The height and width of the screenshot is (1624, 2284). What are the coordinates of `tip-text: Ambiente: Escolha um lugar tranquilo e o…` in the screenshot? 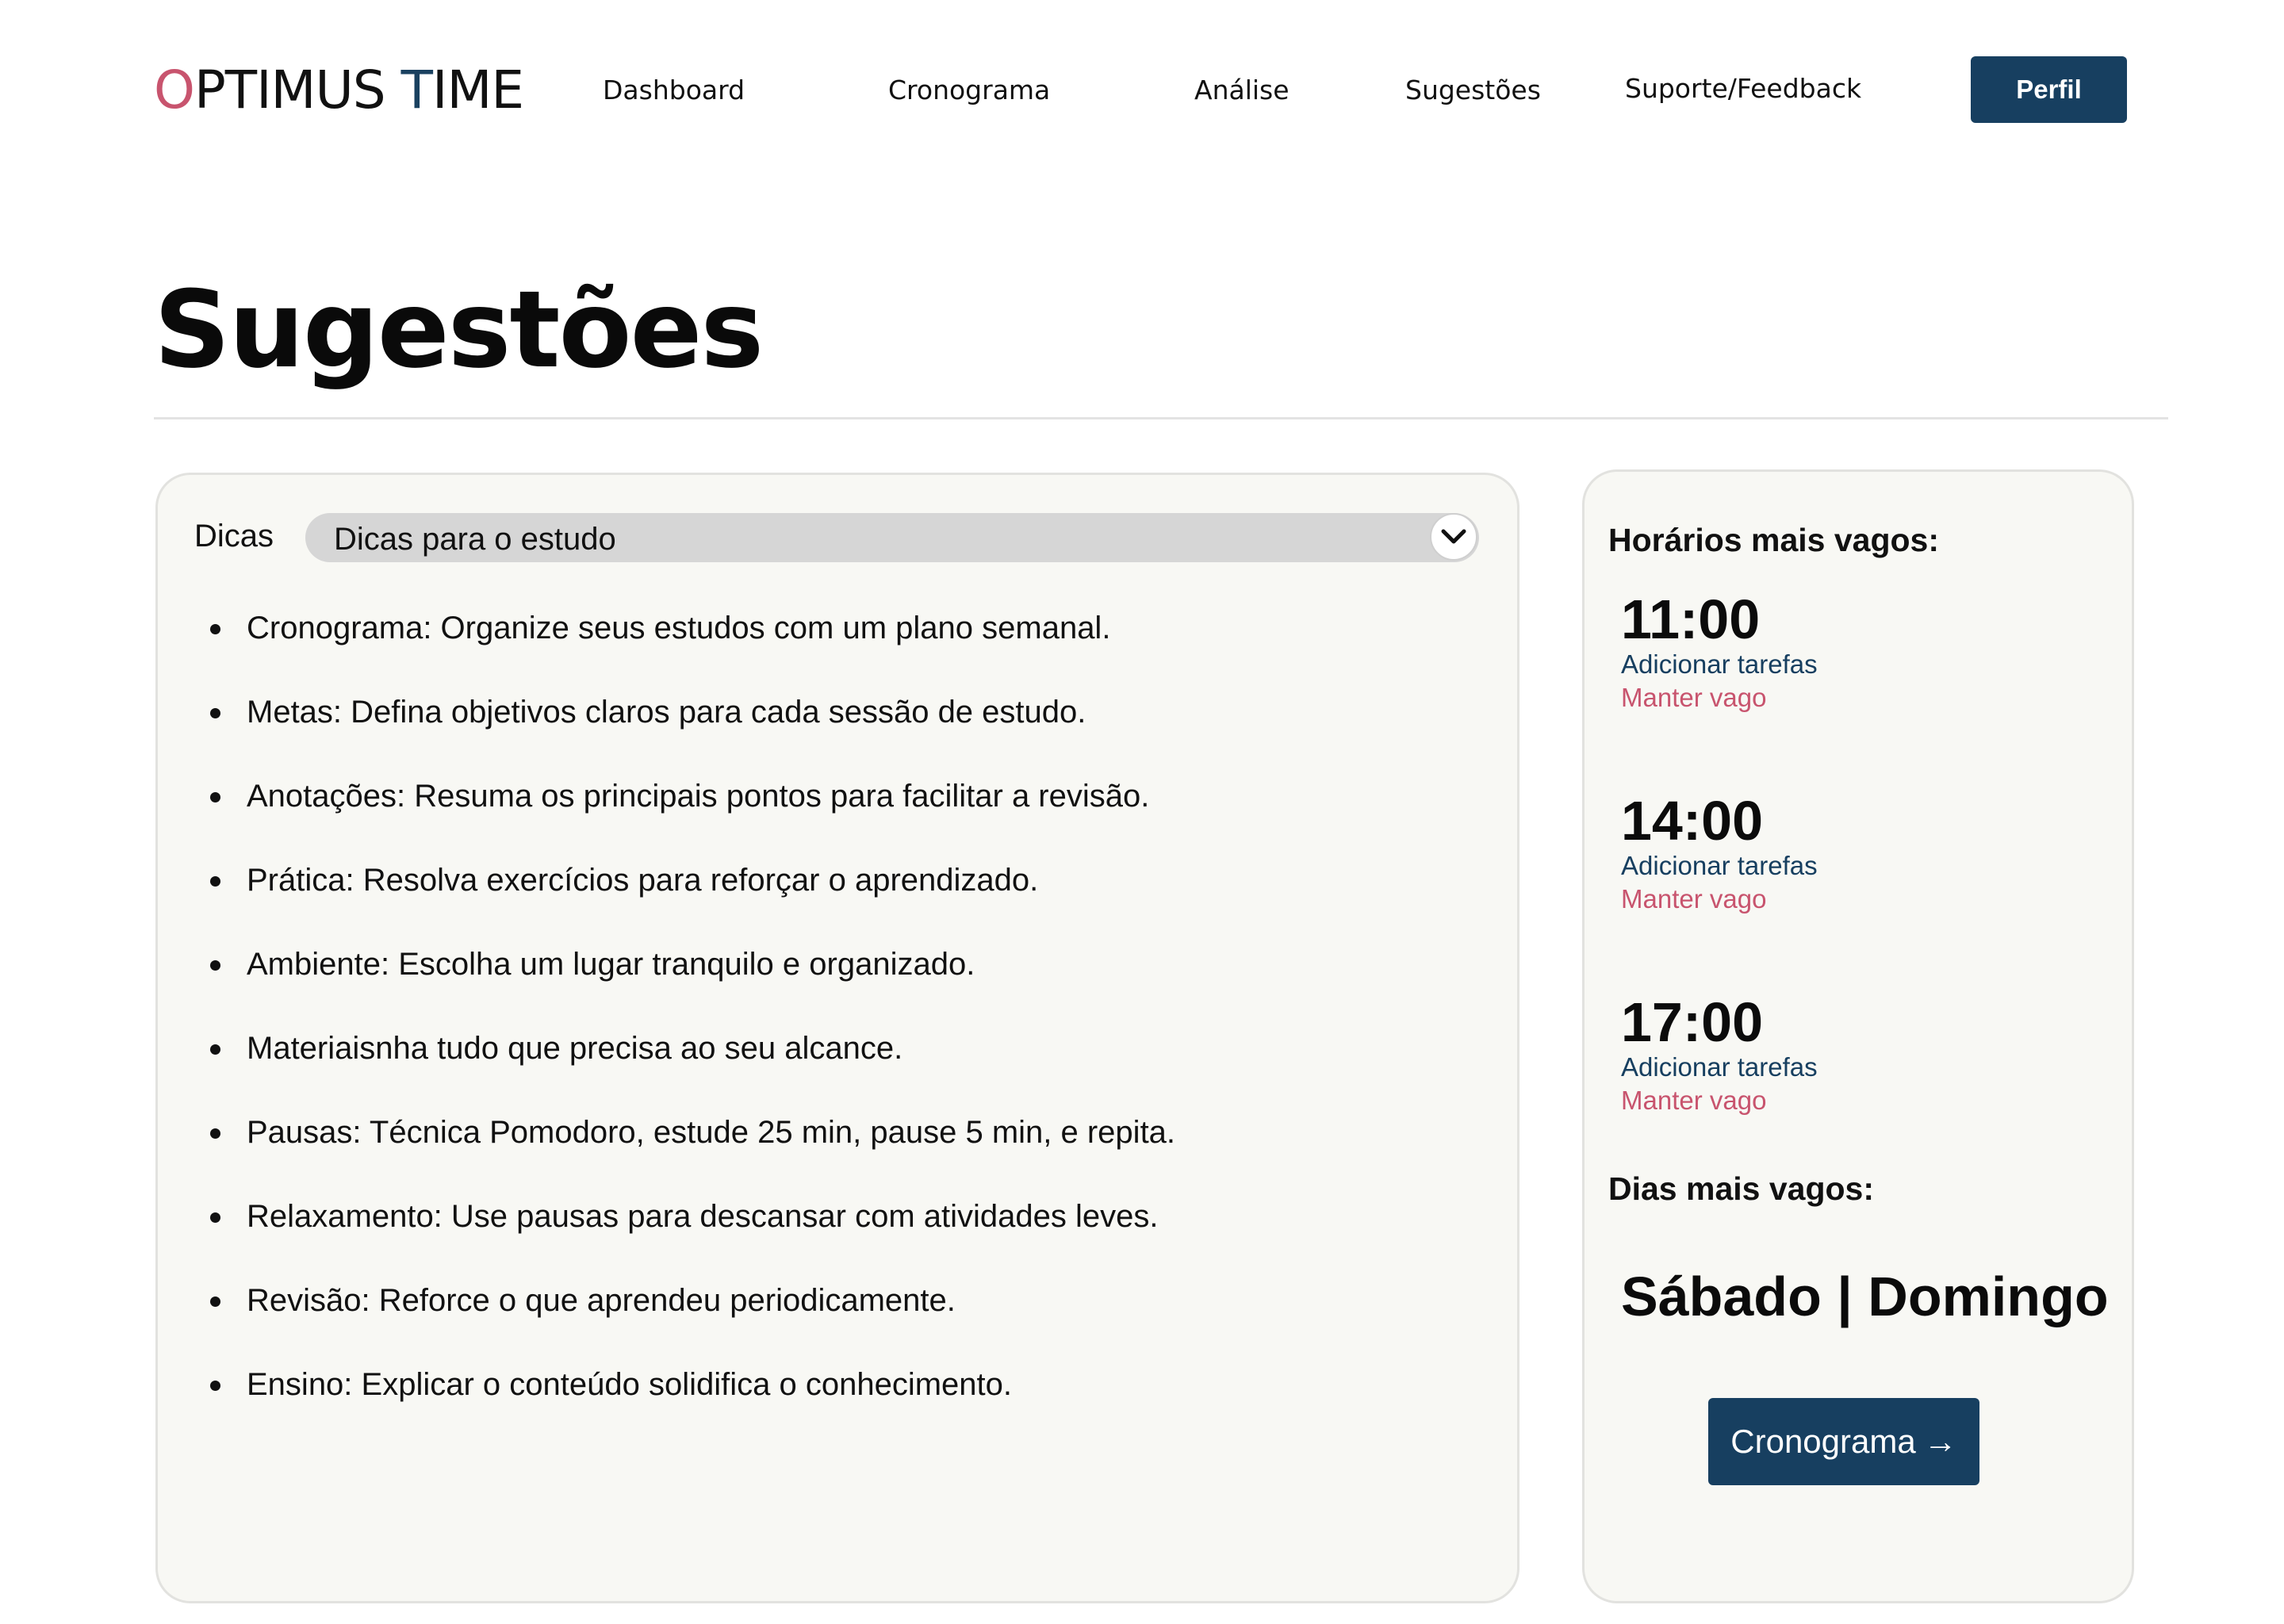 It's located at (611, 964).